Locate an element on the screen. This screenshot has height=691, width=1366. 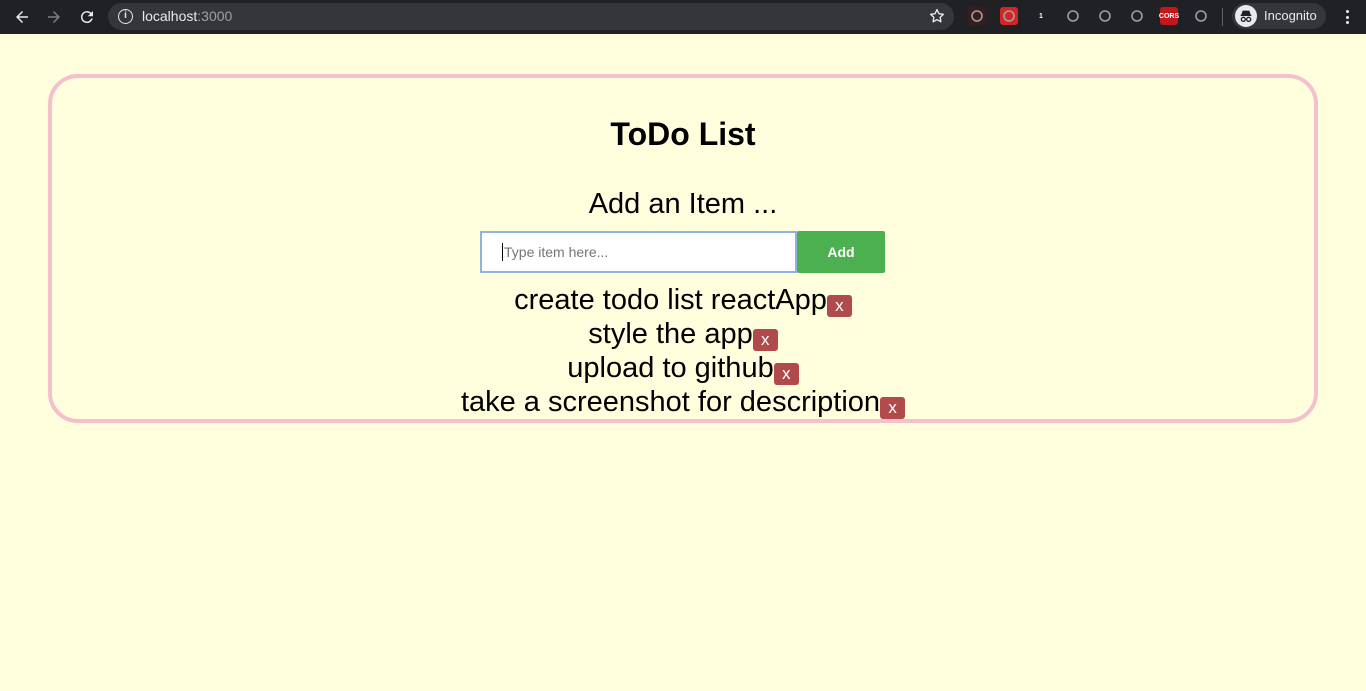
adblock-hand-icon is located at coordinates (1009, 16).